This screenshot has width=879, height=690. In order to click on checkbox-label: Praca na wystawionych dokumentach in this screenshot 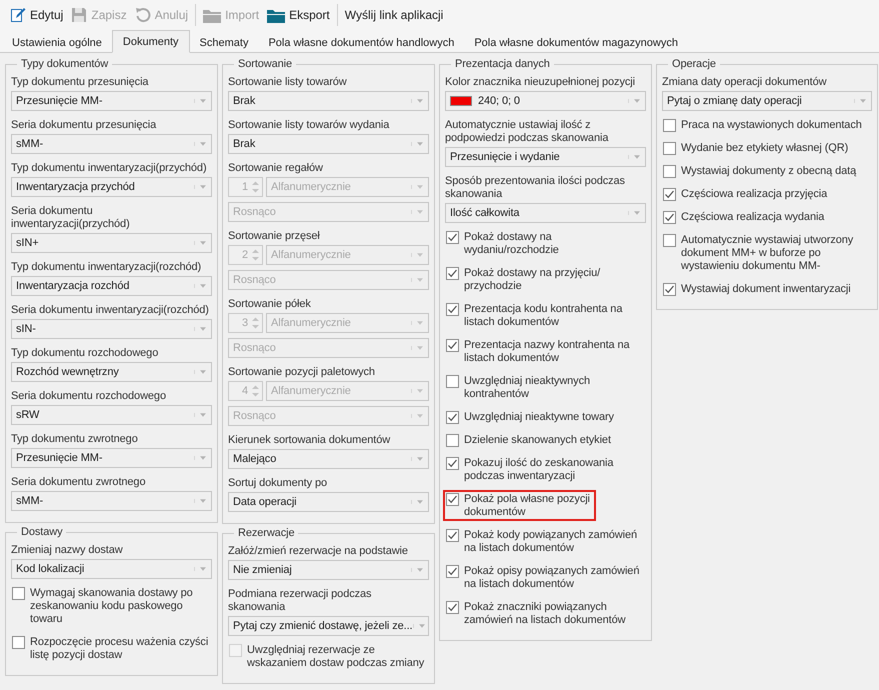, I will do `click(771, 125)`.